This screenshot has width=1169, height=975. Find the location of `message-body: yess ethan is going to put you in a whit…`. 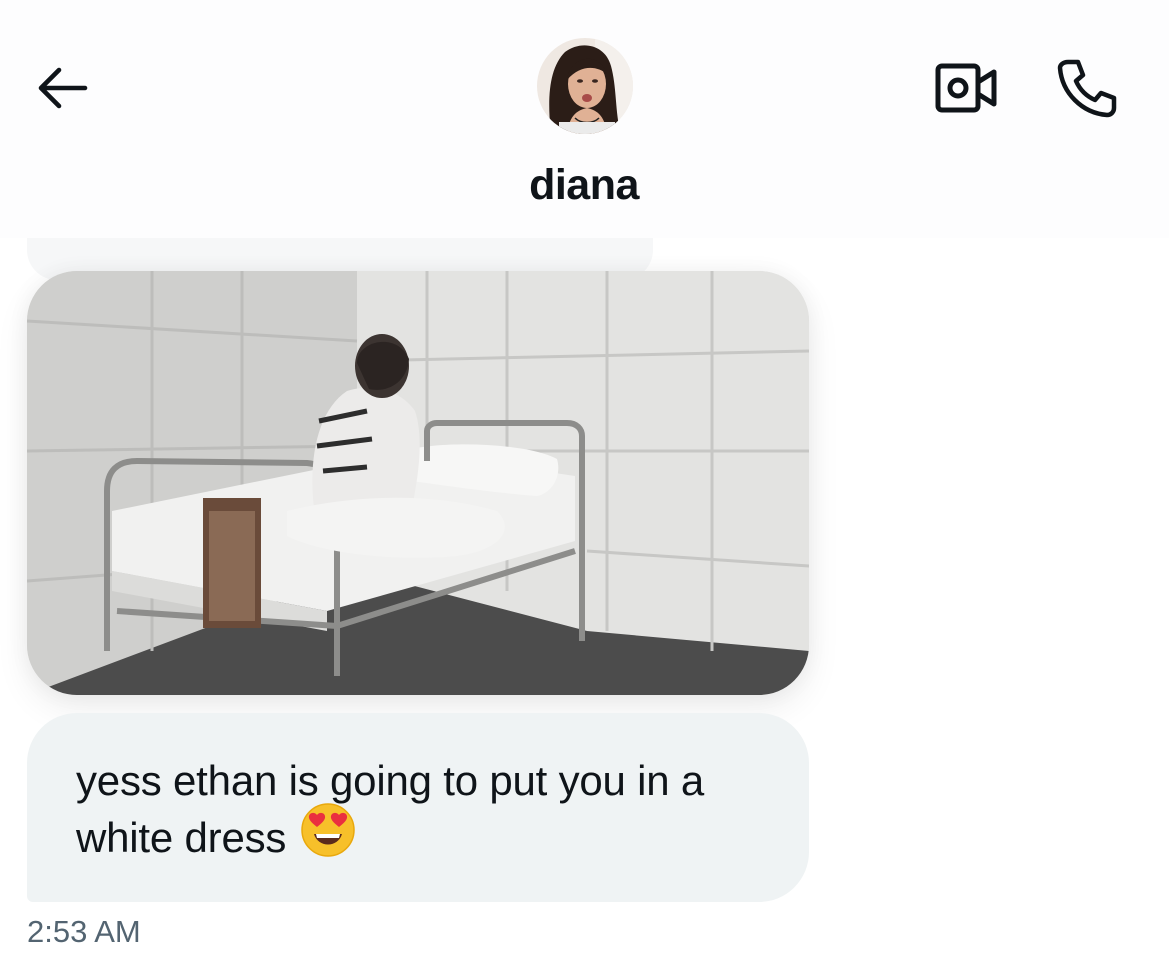

message-body: yess ethan is going to put you in a whit… is located at coordinates (390, 809).